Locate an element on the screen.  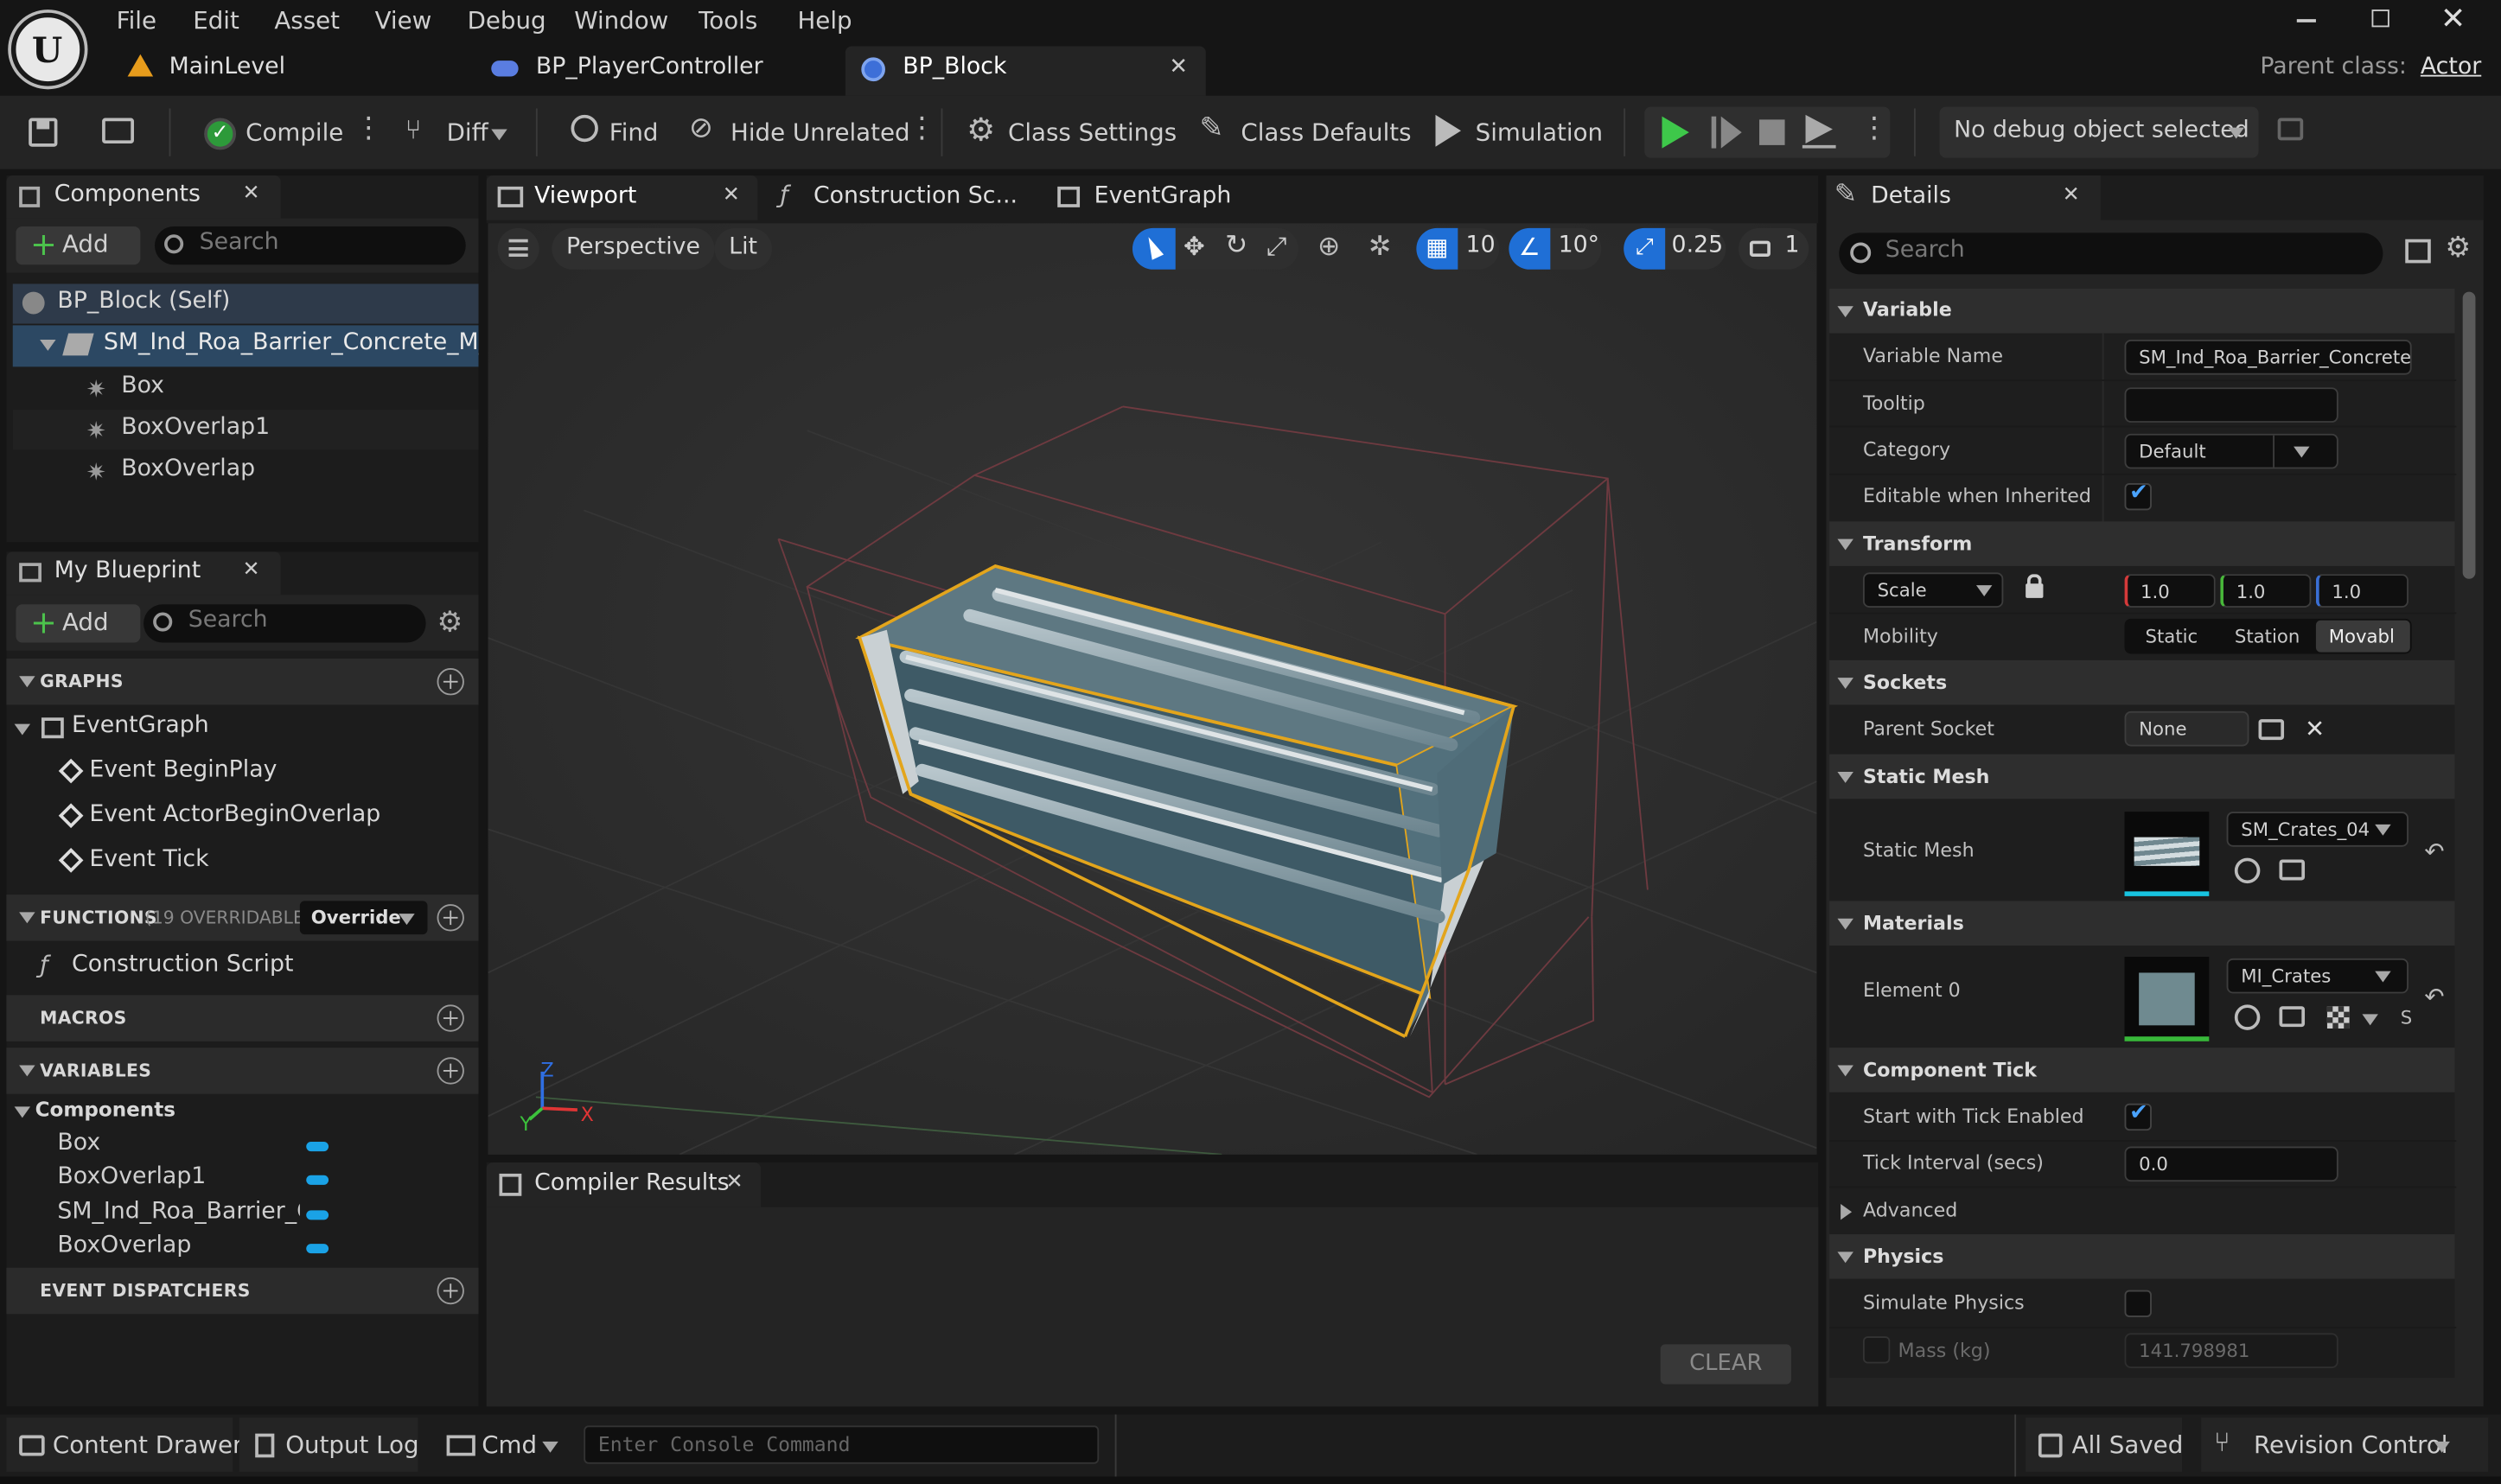
tooltip-field is located at coordinates (2231, 405).